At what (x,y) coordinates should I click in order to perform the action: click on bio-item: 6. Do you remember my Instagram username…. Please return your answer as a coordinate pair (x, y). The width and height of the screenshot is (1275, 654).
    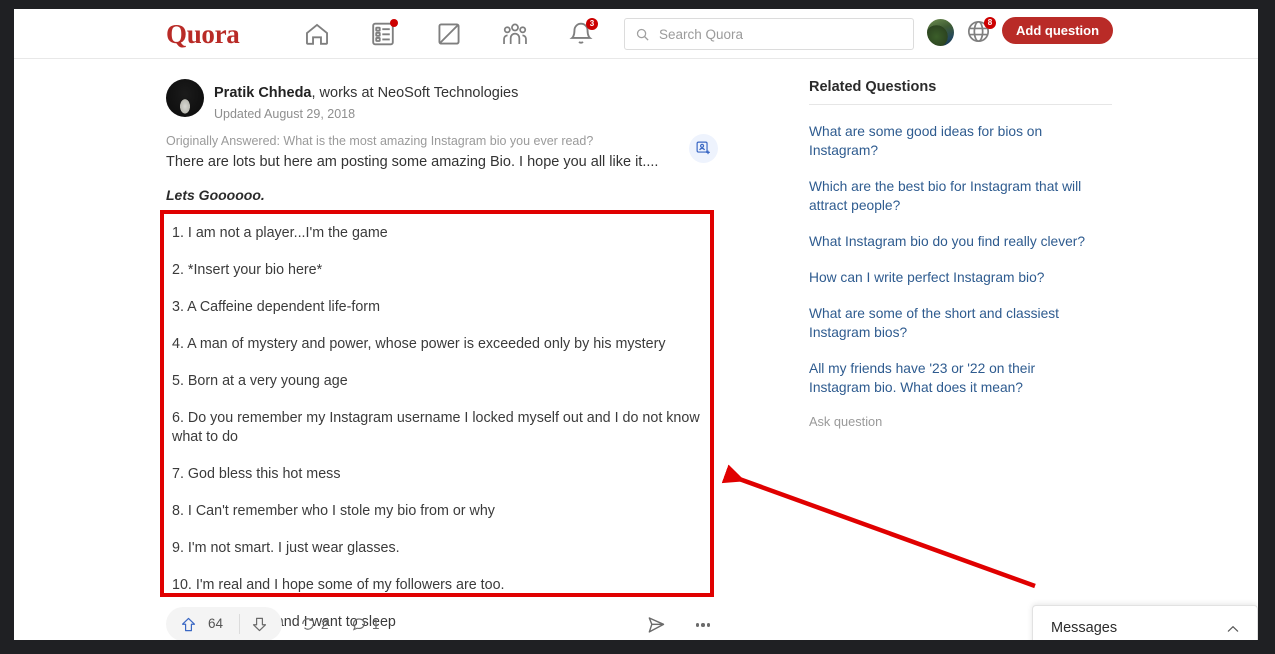
    Looking at the image, I should click on (436, 427).